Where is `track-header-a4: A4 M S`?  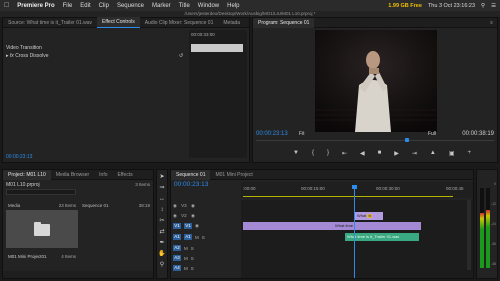
track-header-a4: A4 M S is located at coordinates (183, 268).